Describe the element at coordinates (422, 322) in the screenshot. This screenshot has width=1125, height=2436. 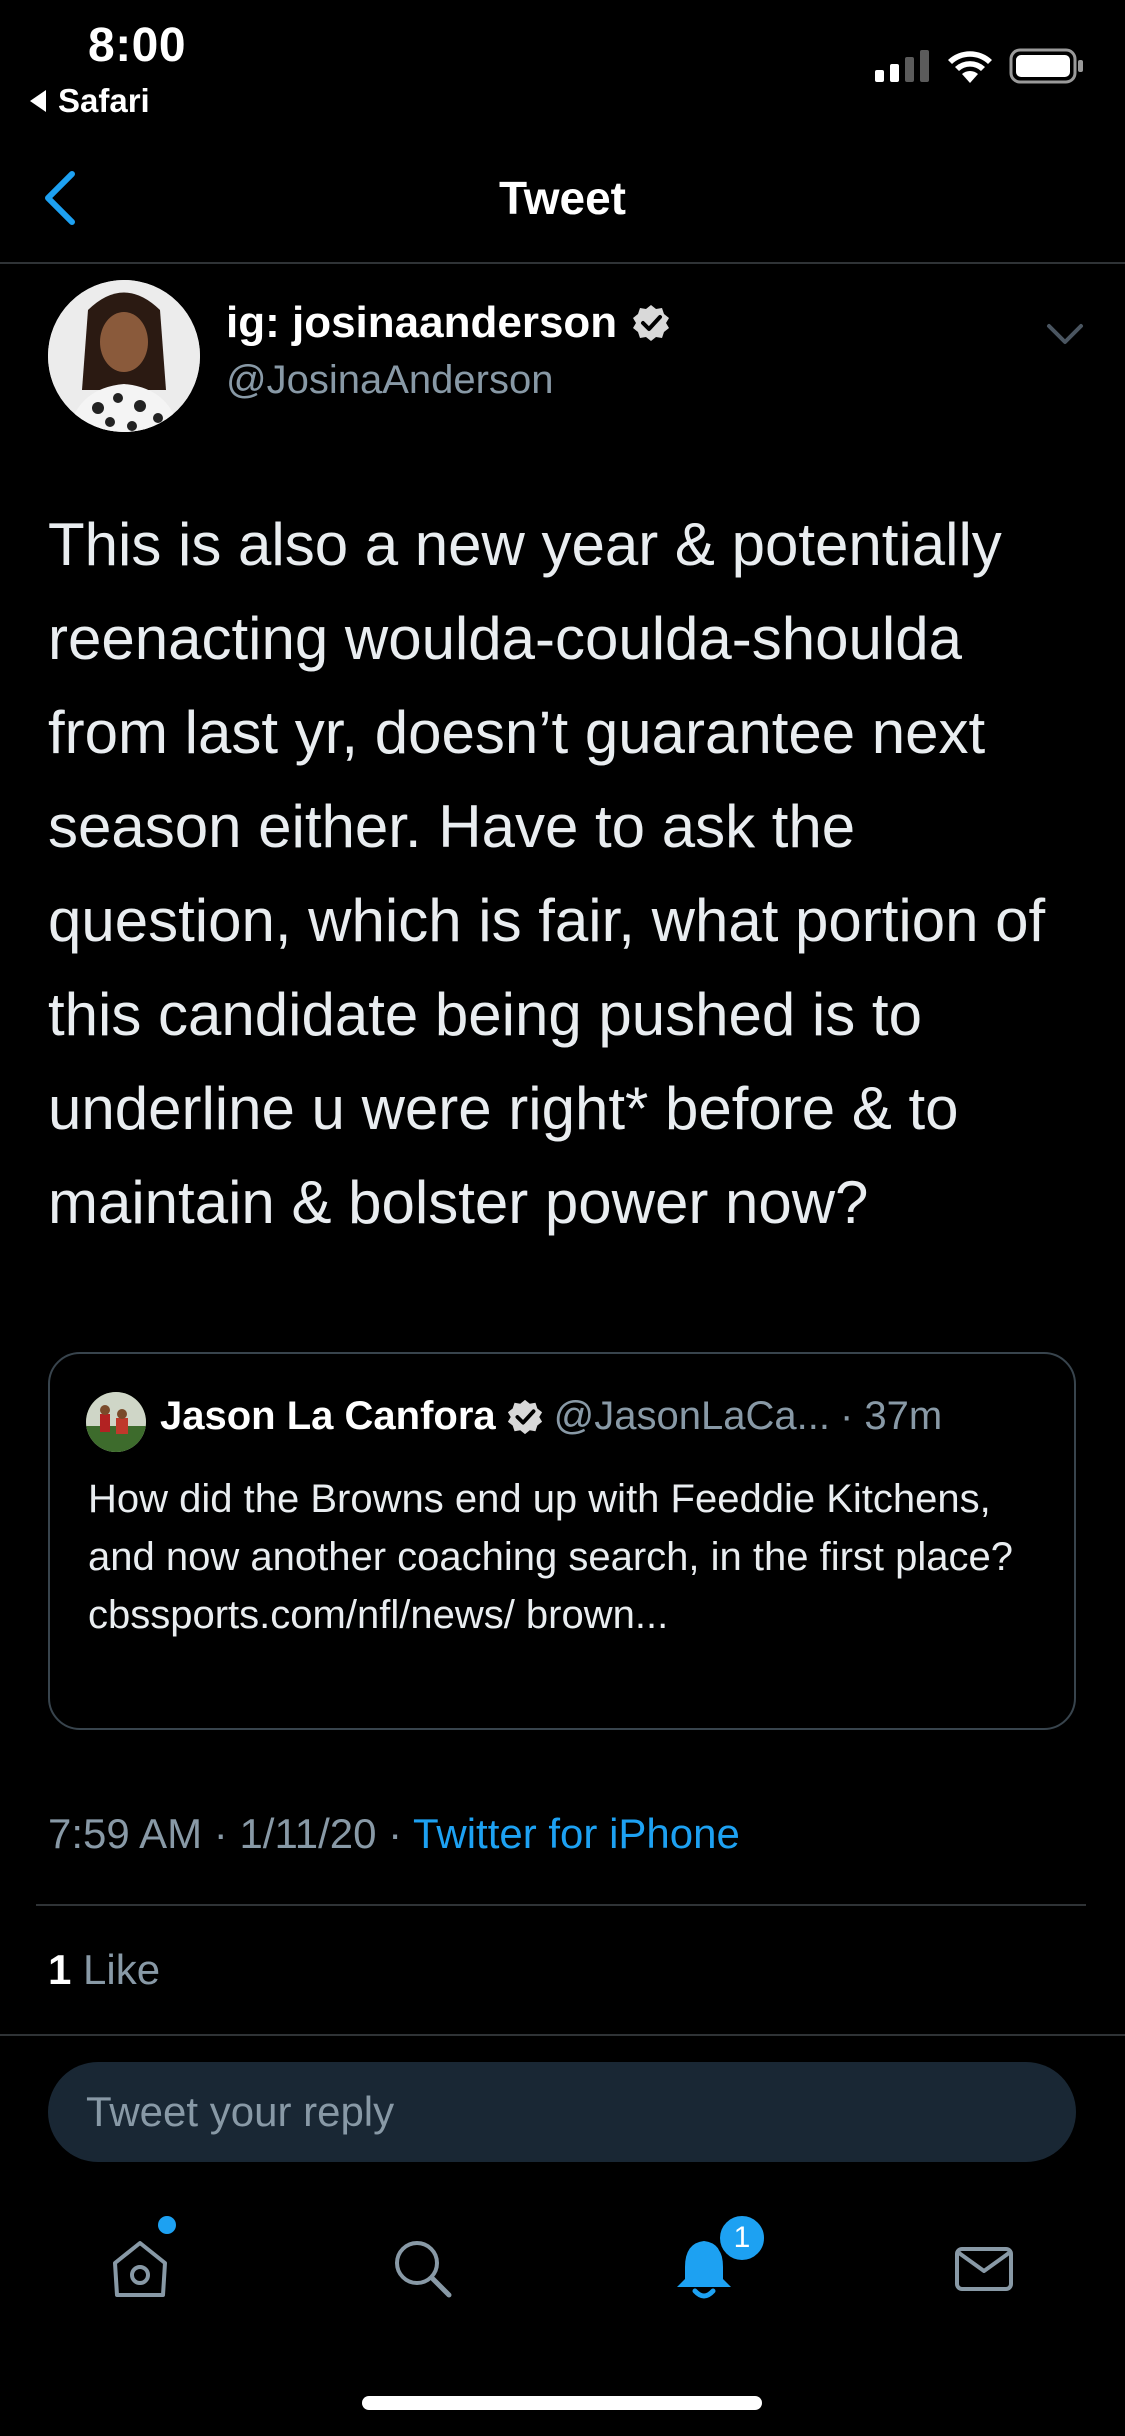
I see `author-name-text: ig: josinaanderson` at that location.